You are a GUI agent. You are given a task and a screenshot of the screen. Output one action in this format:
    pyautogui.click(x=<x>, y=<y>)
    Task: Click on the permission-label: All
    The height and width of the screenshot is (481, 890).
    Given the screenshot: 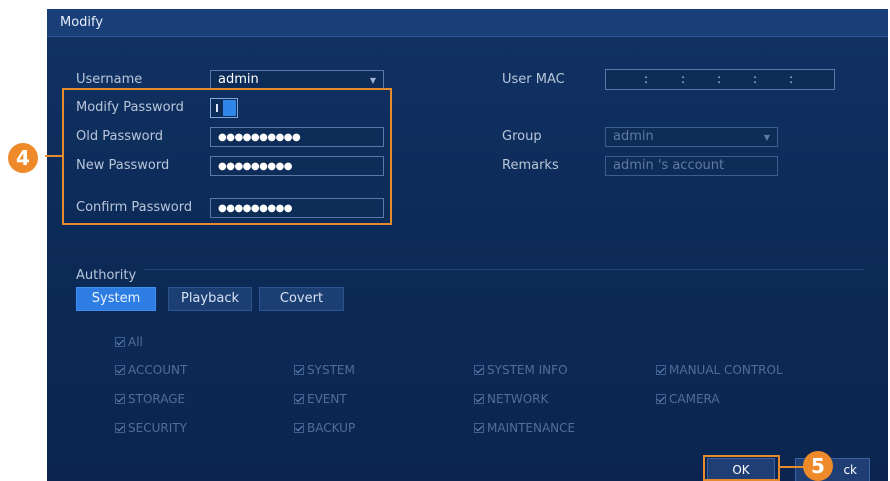 What is the action you would take?
    pyautogui.click(x=135, y=342)
    